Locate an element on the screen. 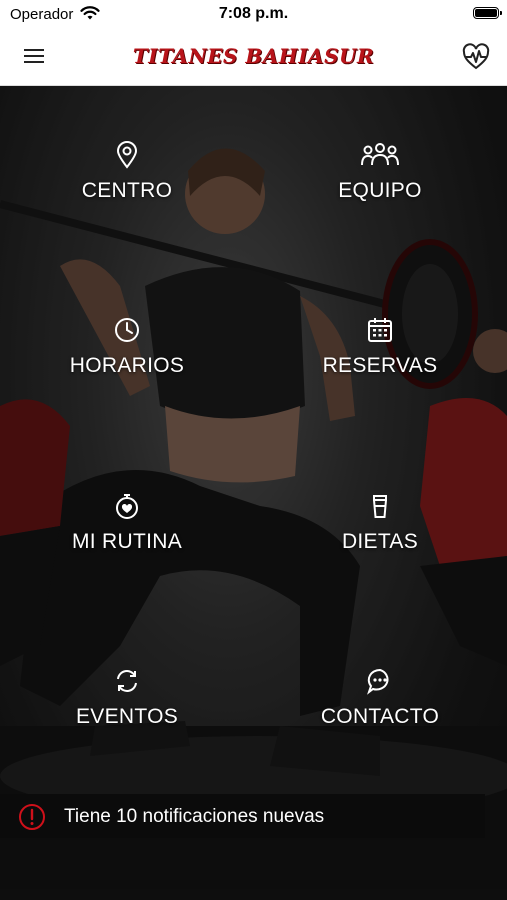 The height and width of the screenshot is (900, 507). menu-label-reservas: RESERVAS is located at coordinates (380, 365).